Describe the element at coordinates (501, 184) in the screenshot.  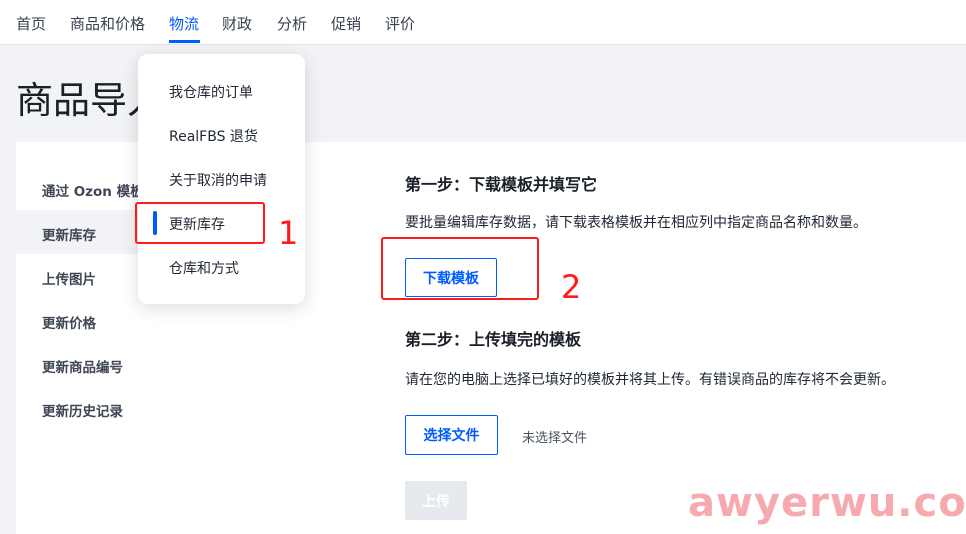
I see `step1-title: 第一步：下载模板并填写它` at that location.